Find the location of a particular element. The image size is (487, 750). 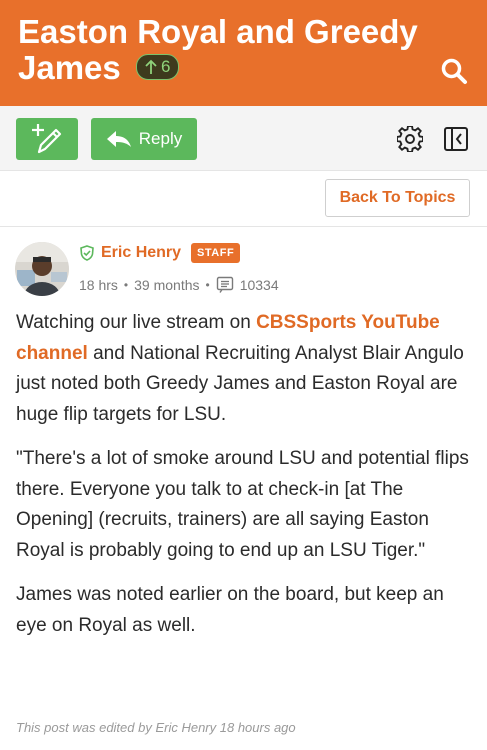

post-meta: 18 hrs • 39 months • 10334 is located at coordinates (179, 285).